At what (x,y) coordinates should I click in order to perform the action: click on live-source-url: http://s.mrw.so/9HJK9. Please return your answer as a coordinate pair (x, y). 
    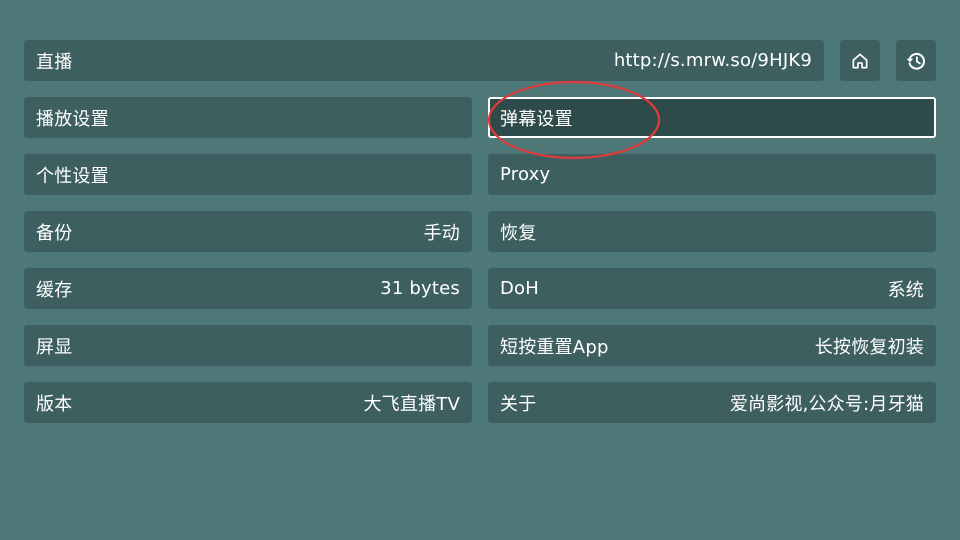
    Looking at the image, I should click on (712, 60).